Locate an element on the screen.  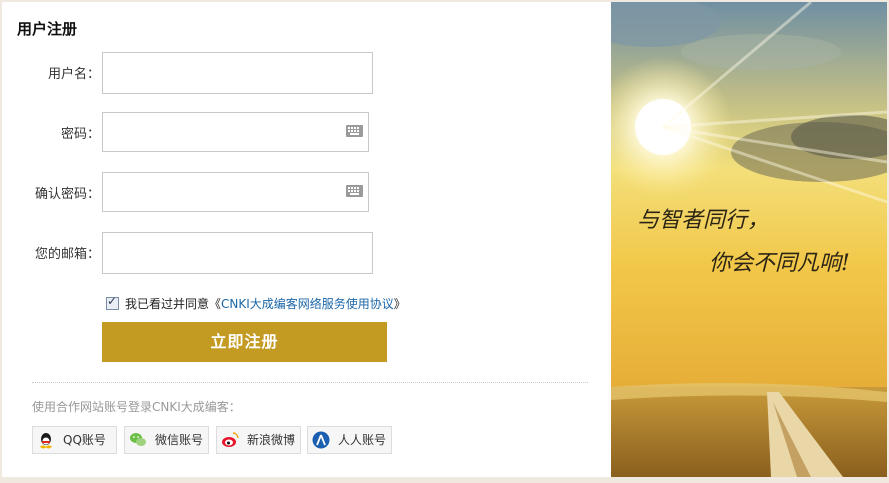
password-label: 密码： is located at coordinates (80, 134).